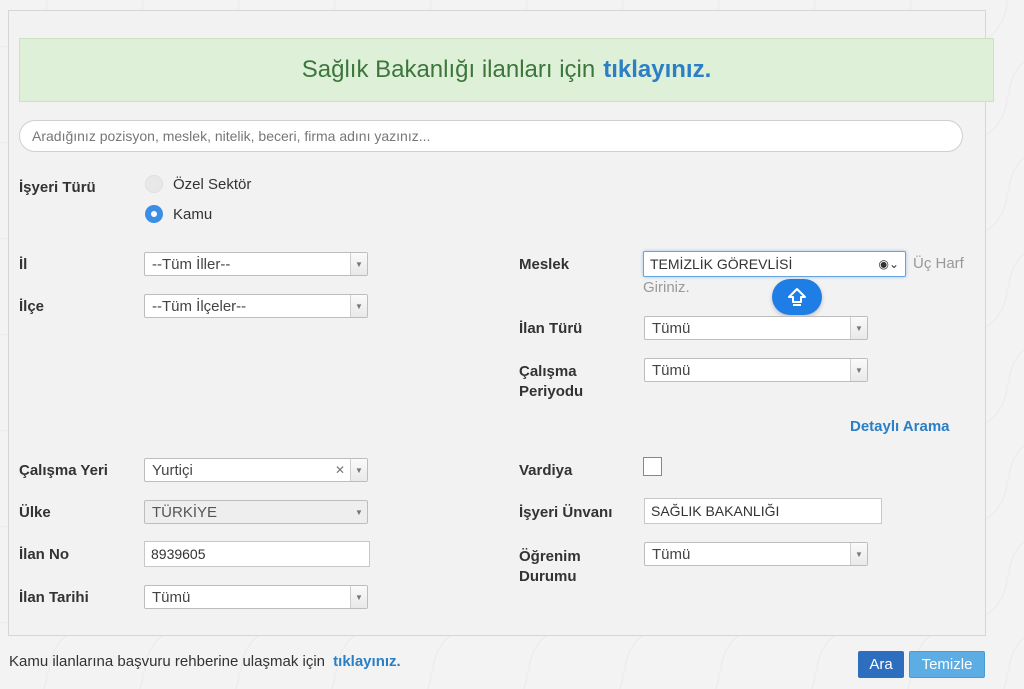  What do you see at coordinates (544, 264) in the screenshot?
I see `meslek-label: Meslek` at bounding box center [544, 264].